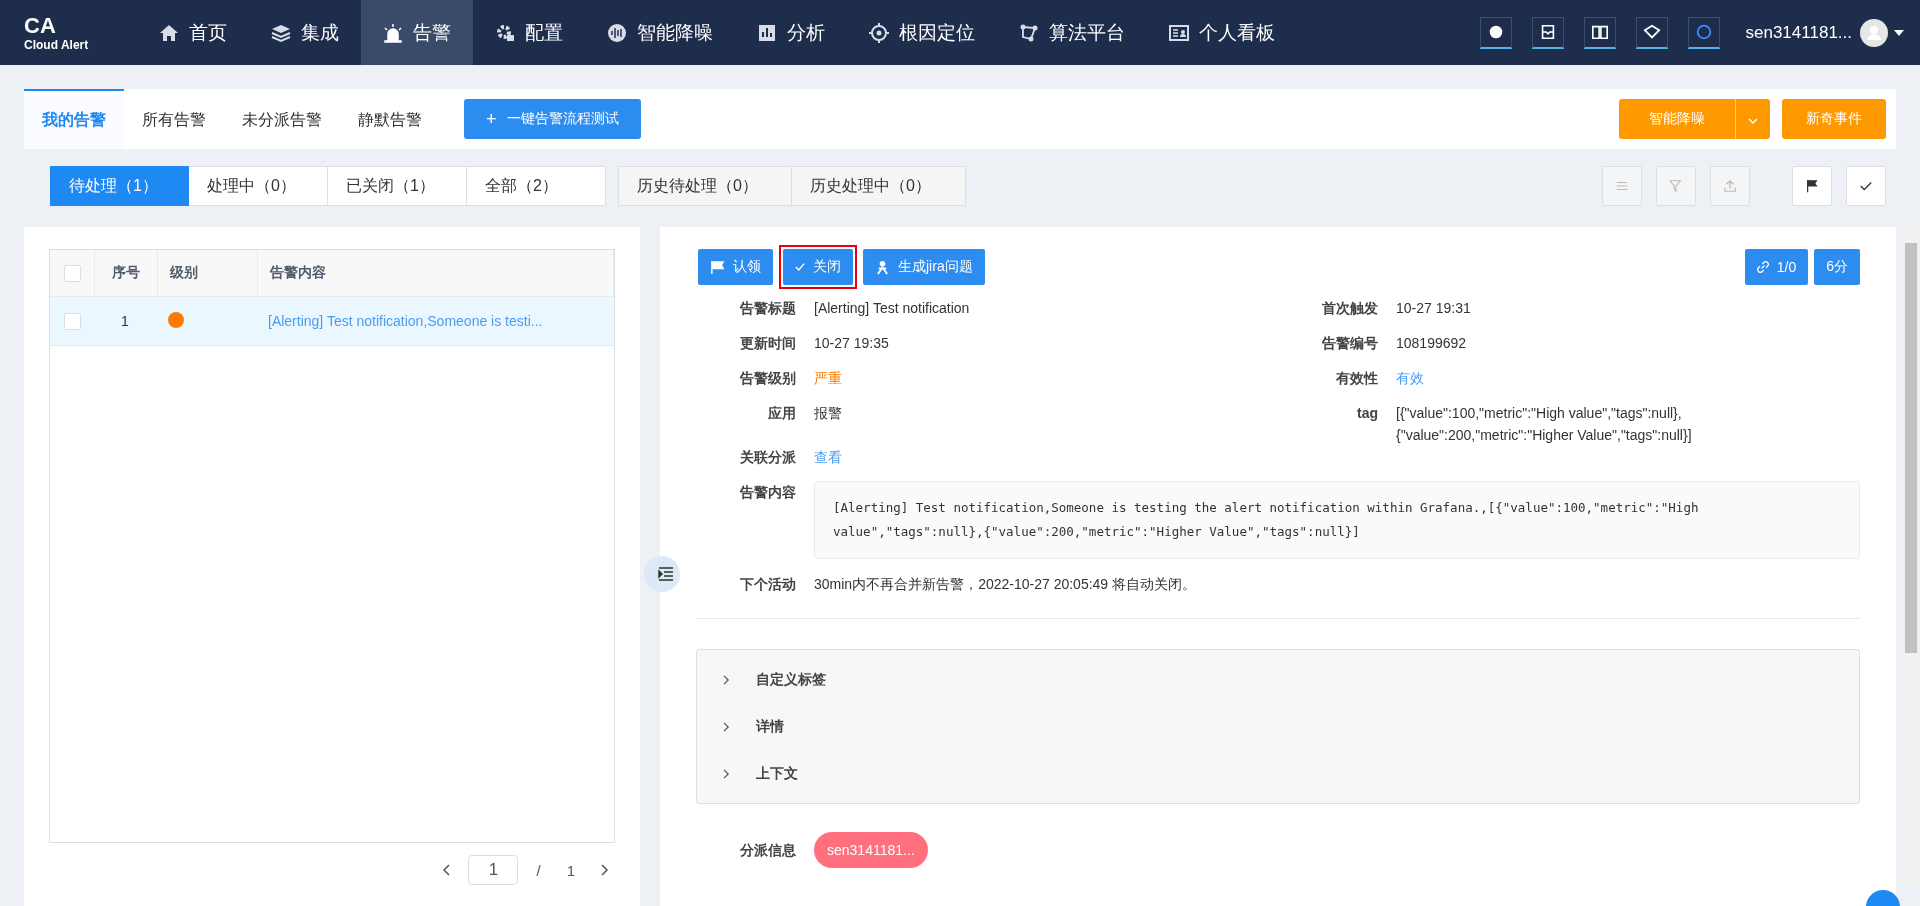  Describe the element at coordinates (768, 378) in the screenshot. I see `field-label: 告警级别` at that location.